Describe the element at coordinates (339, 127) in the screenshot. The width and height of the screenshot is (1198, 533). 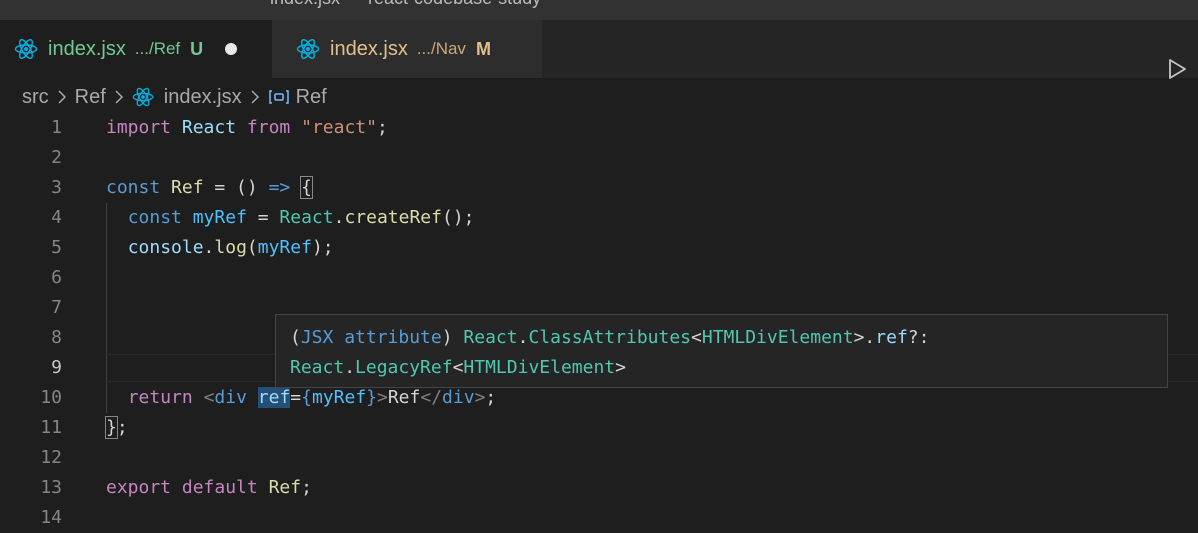
I see `code-token: "react"` at that location.